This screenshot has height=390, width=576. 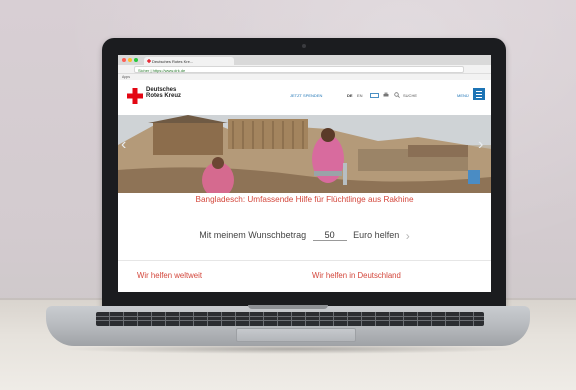 What do you see at coordinates (166, 93) in the screenshot?
I see `site-logo-text: Deutsches Rotes Kreuz` at bounding box center [166, 93].